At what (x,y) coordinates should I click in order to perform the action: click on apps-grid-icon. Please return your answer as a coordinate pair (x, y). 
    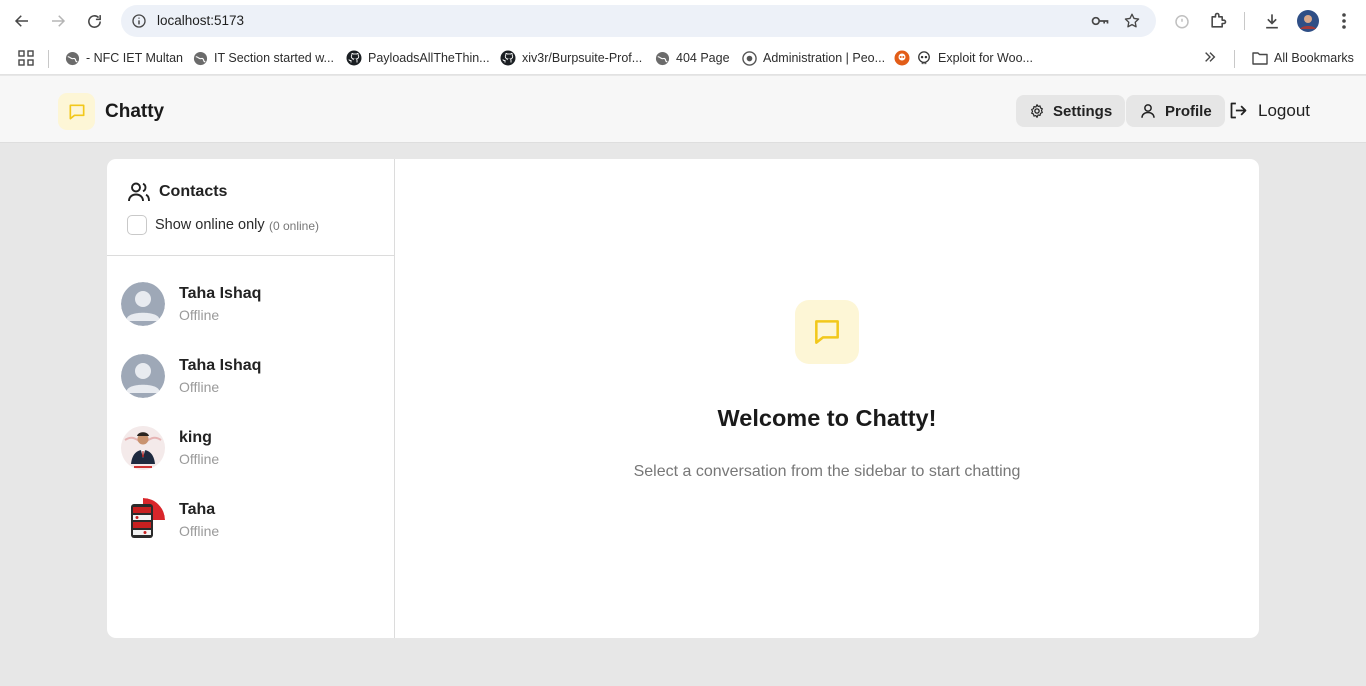
    Looking at the image, I should click on (26, 58).